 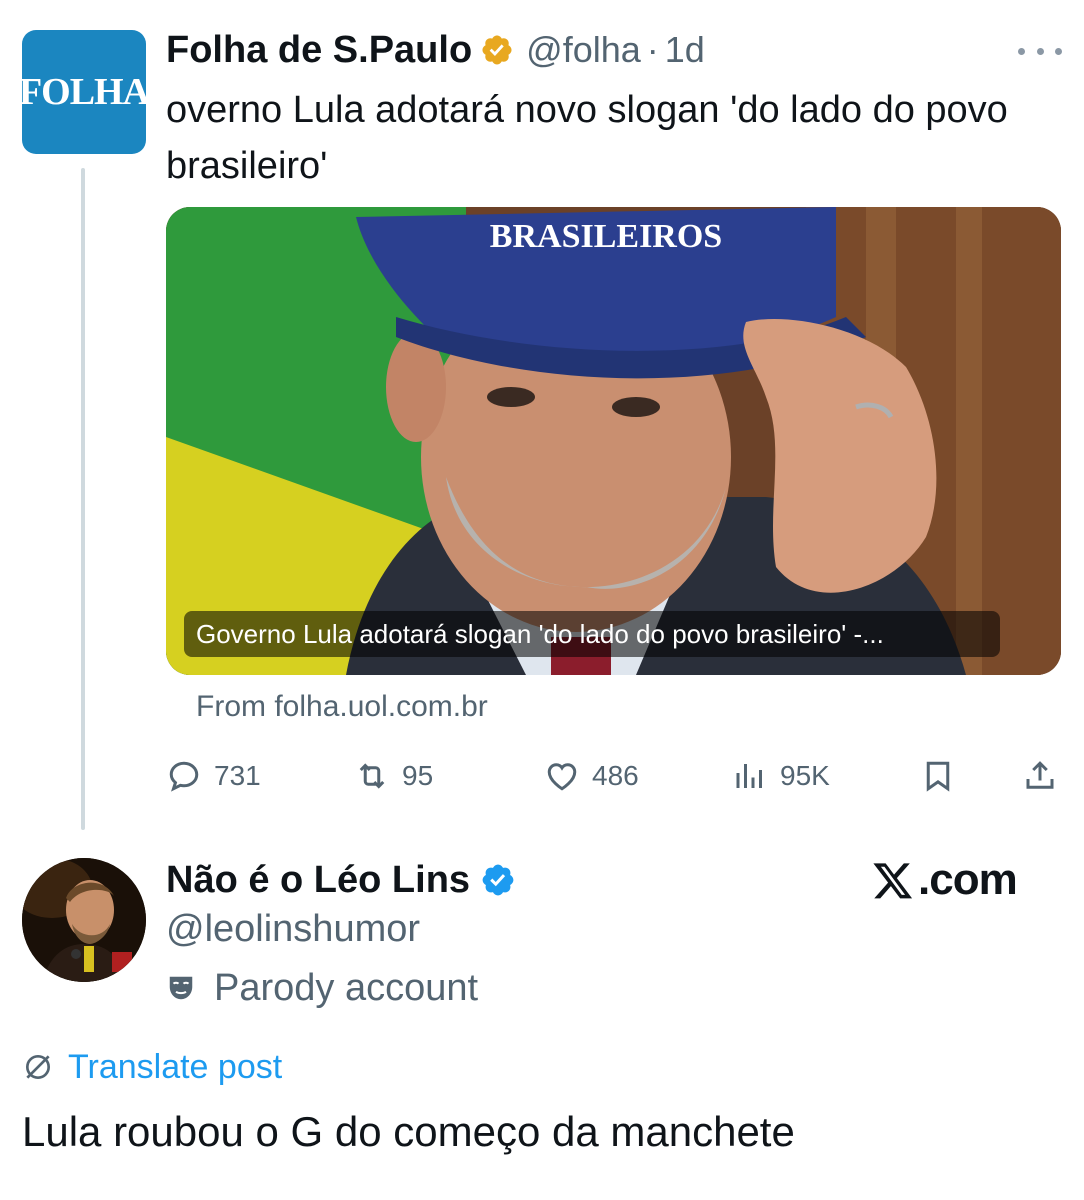 I want to click on author-handle: @leolinshumor, so click(x=293, y=929).